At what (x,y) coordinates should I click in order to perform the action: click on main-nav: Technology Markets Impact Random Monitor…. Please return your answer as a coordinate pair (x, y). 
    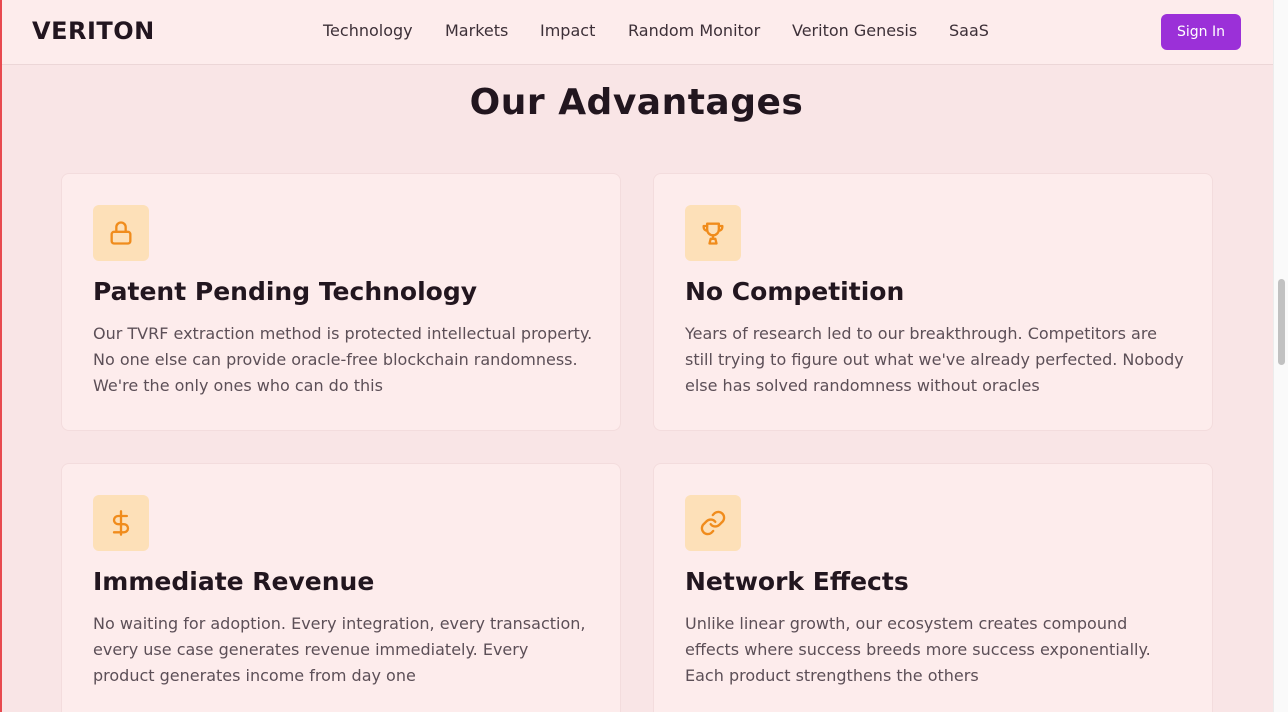
    Looking at the image, I should click on (637, 32).